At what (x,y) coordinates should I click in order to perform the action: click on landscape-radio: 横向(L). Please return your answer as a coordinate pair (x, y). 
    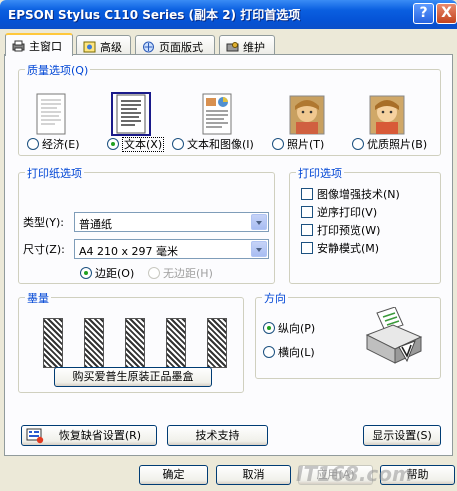
    Looking at the image, I should click on (289, 352).